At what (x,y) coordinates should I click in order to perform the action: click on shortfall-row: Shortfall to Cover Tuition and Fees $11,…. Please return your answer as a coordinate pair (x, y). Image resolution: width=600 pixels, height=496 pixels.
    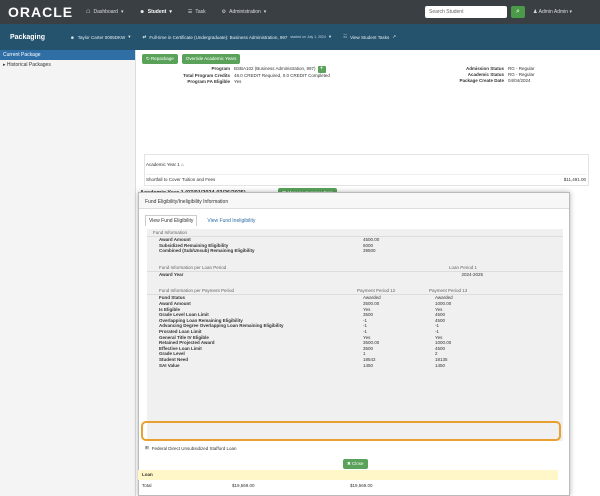
    Looking at the image, I should click on (366, 178).